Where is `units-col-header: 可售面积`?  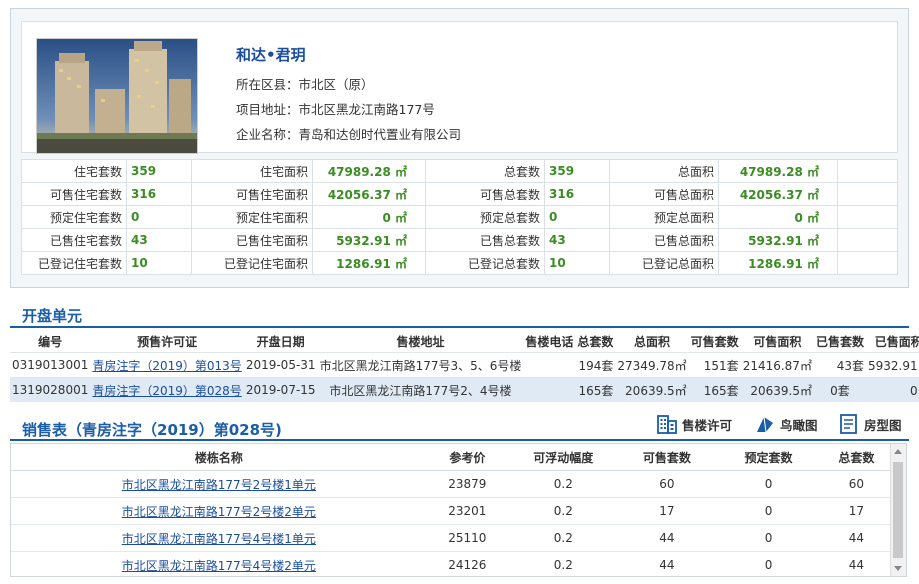 units-col-header: 可售面积 is located at coordinates (777, 341).